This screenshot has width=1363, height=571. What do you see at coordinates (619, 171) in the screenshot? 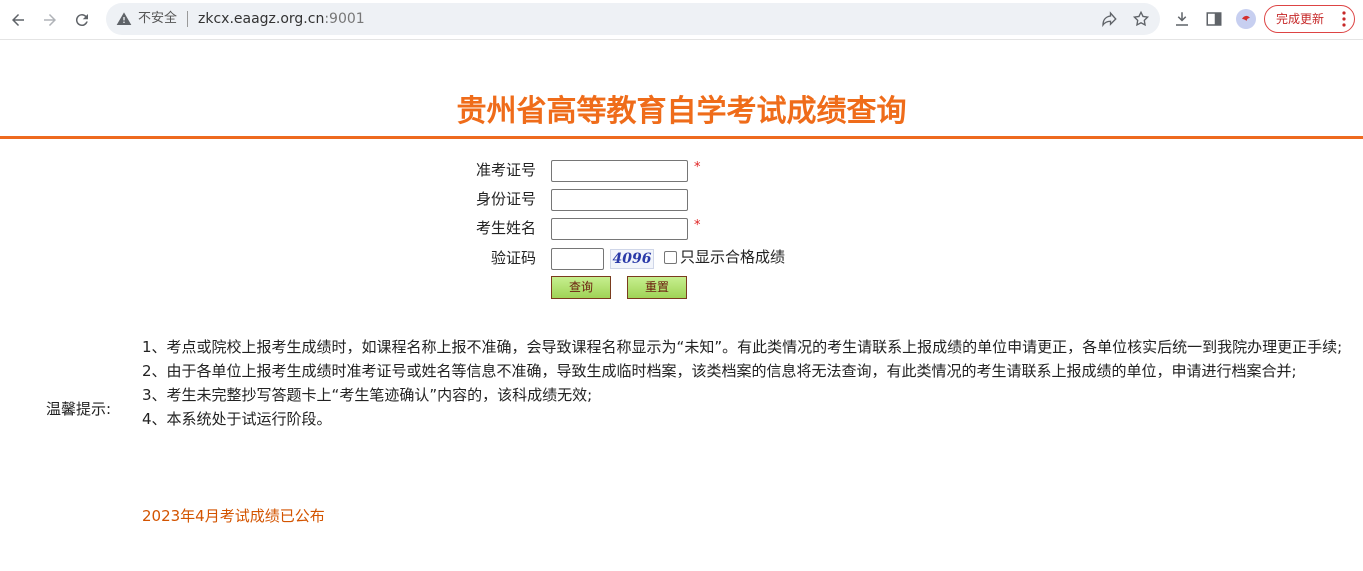
I see `exam-number-input` at bounding box center [619, 171].